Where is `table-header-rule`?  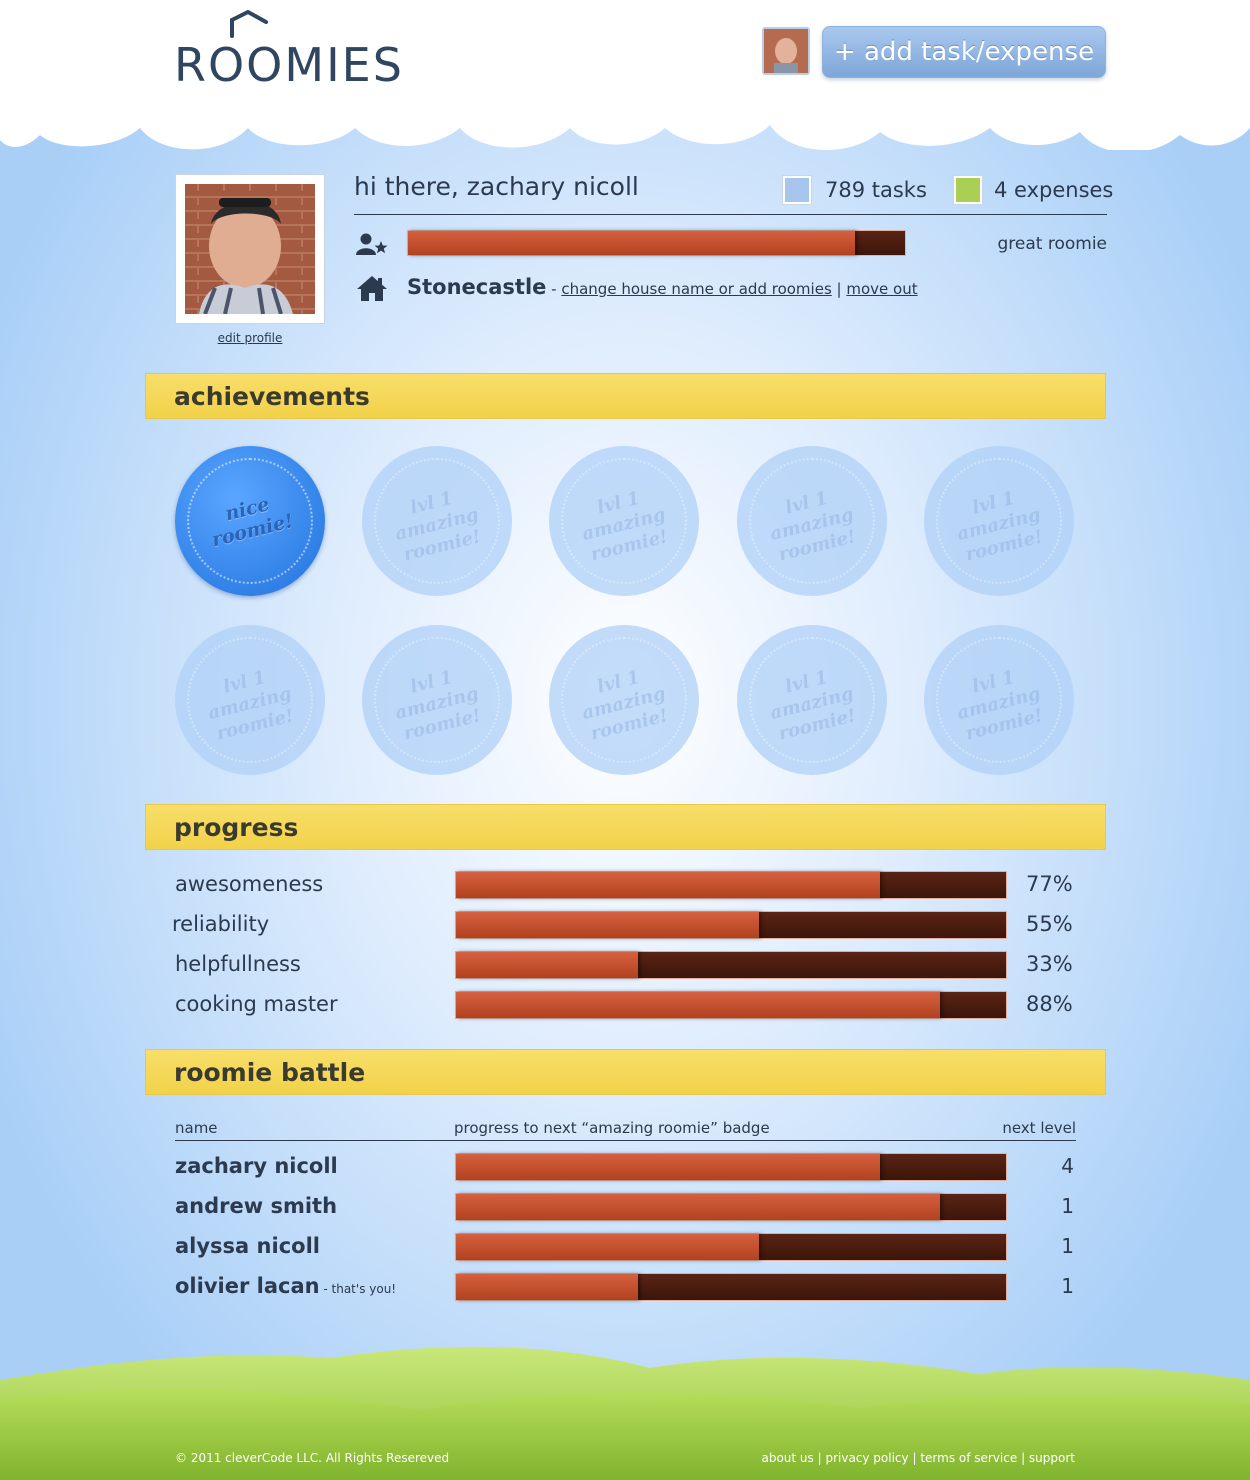
table-header-rule is located at coordinates (625, 1140).